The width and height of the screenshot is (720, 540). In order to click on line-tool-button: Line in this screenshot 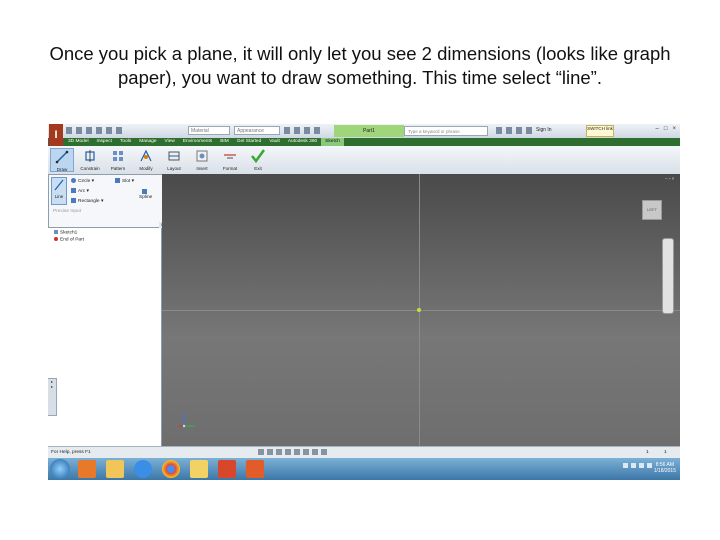, I will do `click(59, 191)`.